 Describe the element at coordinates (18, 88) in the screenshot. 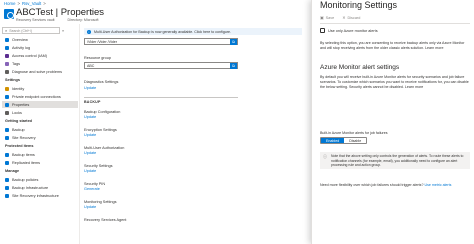

I see `sidebar-item-label: Identity` at that location.